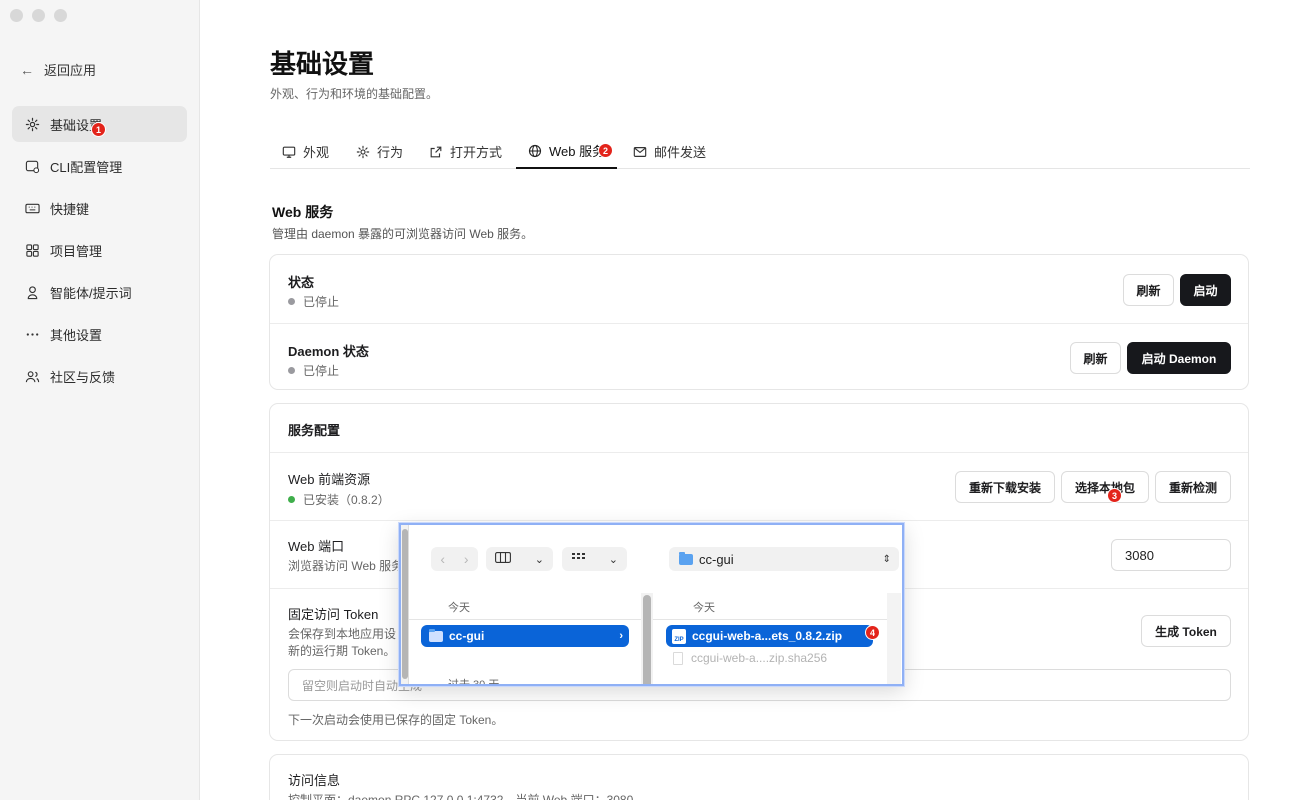  Describe the element at coordinates (1205, 290) in the screenshot. I see `start-button: 启动` at that location.